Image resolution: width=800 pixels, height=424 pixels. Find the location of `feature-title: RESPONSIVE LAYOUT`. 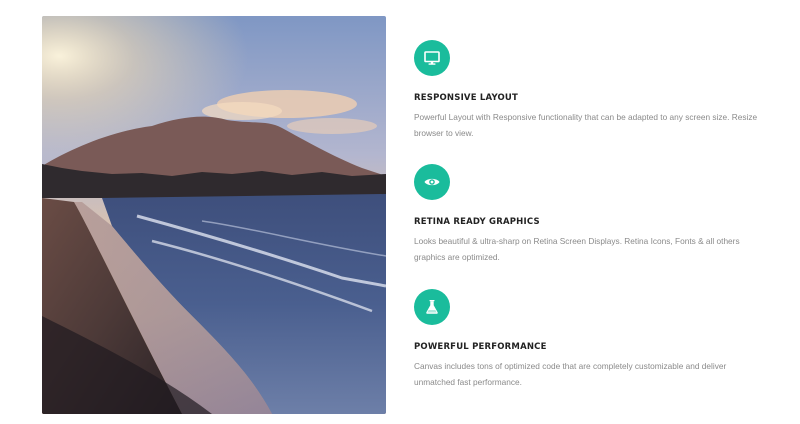

feature-title: RESPONSIVE LAYOUT is located at coordinates (466, 98).